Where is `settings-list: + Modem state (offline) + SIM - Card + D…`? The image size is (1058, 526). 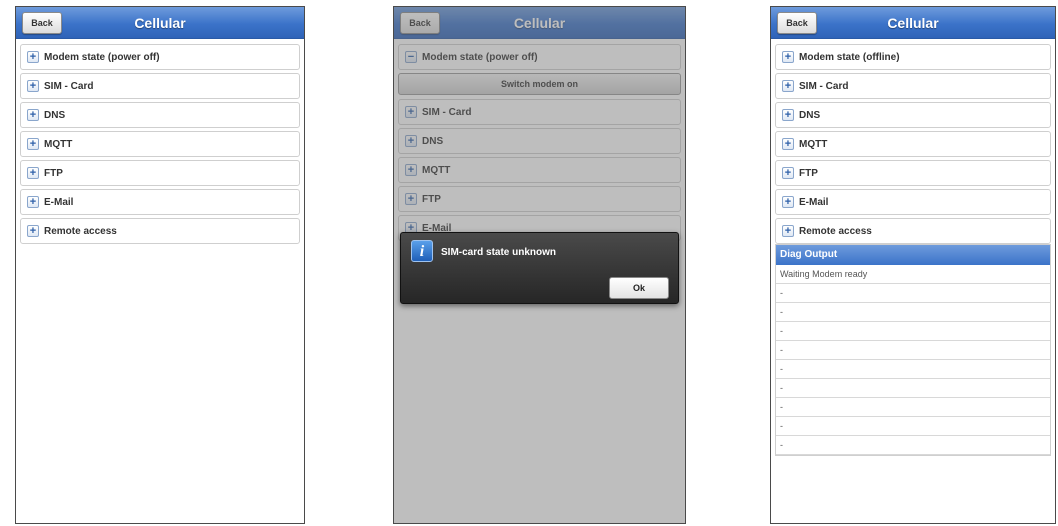
settings-list: + Modem state (offline) + SIM - Card + D… is located at coordinates (913, 145).